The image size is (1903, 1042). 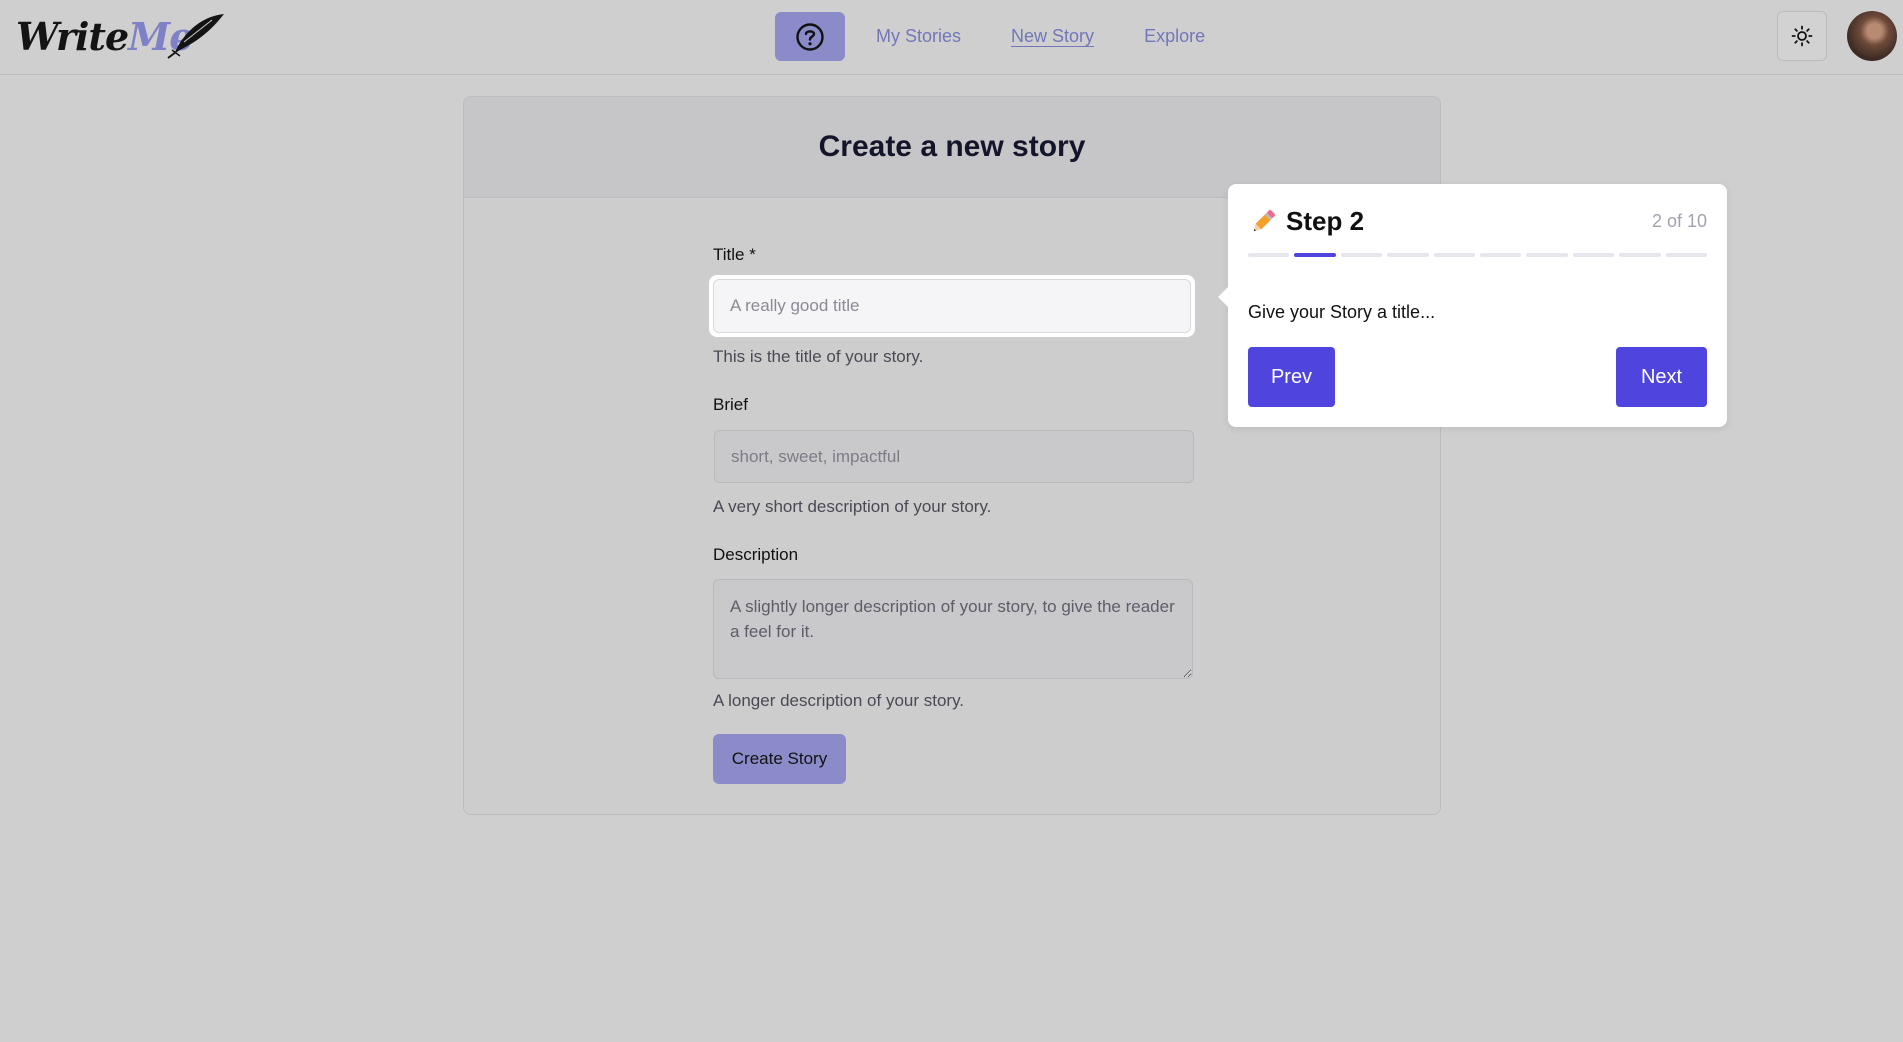 I want to click on title-input, so click(x=952, y=306).